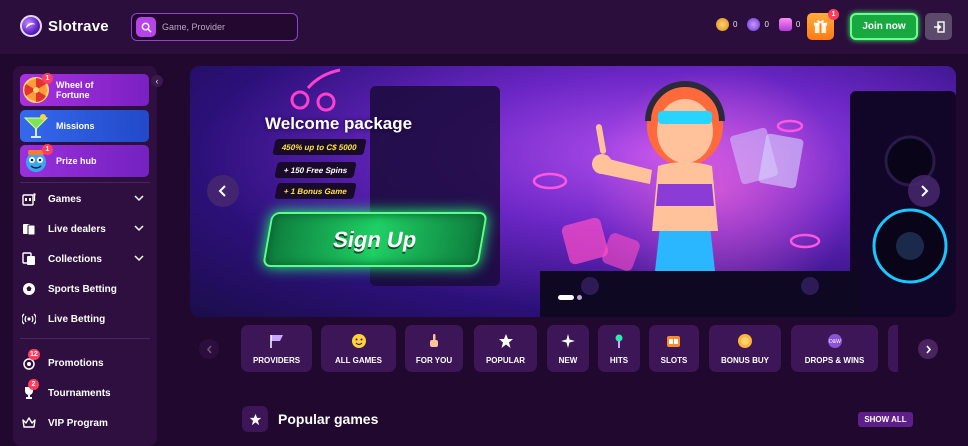  I want to click on promo-label: Missions, so click(75, 126).